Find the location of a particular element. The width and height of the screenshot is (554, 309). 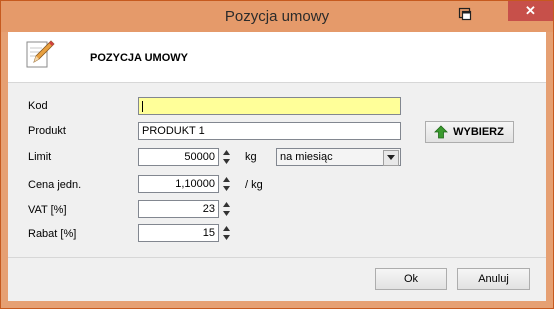

vat-input: 23 is located at coordinates (178, 209).